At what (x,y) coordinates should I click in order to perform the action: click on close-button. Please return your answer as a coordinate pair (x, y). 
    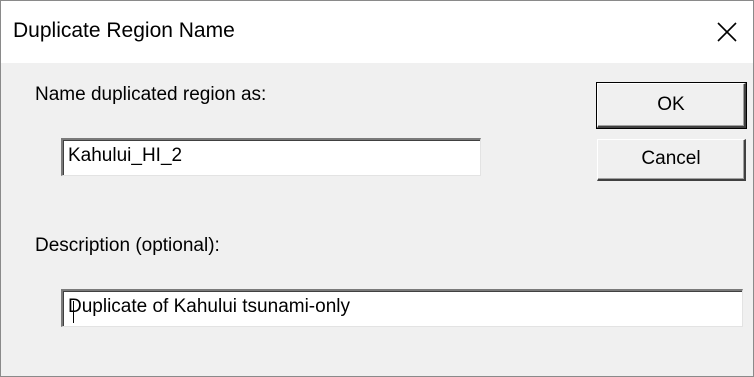
    Looking at the image, I should click on (727, 32).